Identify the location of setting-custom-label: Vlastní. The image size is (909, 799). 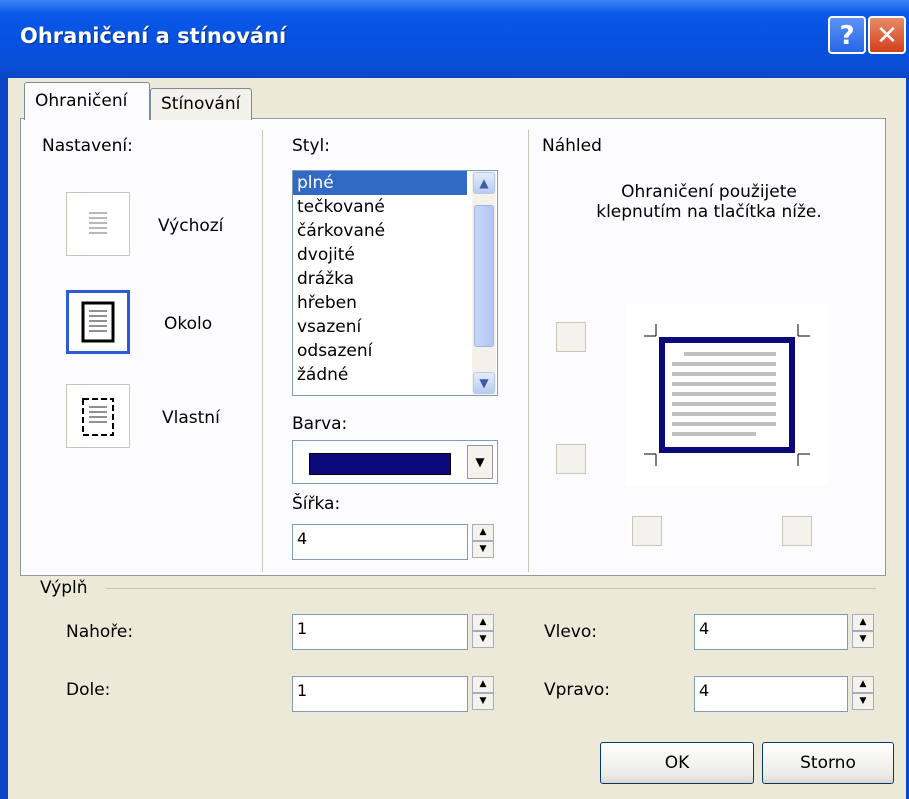
(191, 418).